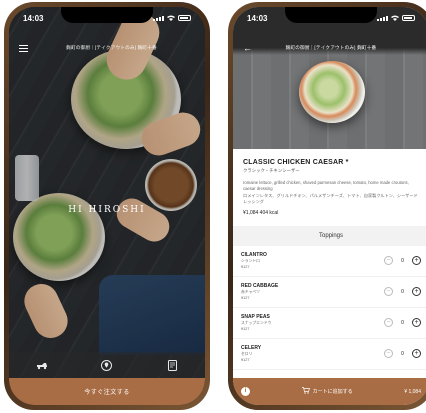  I want to click on delivery-icon, so click(42, 365).